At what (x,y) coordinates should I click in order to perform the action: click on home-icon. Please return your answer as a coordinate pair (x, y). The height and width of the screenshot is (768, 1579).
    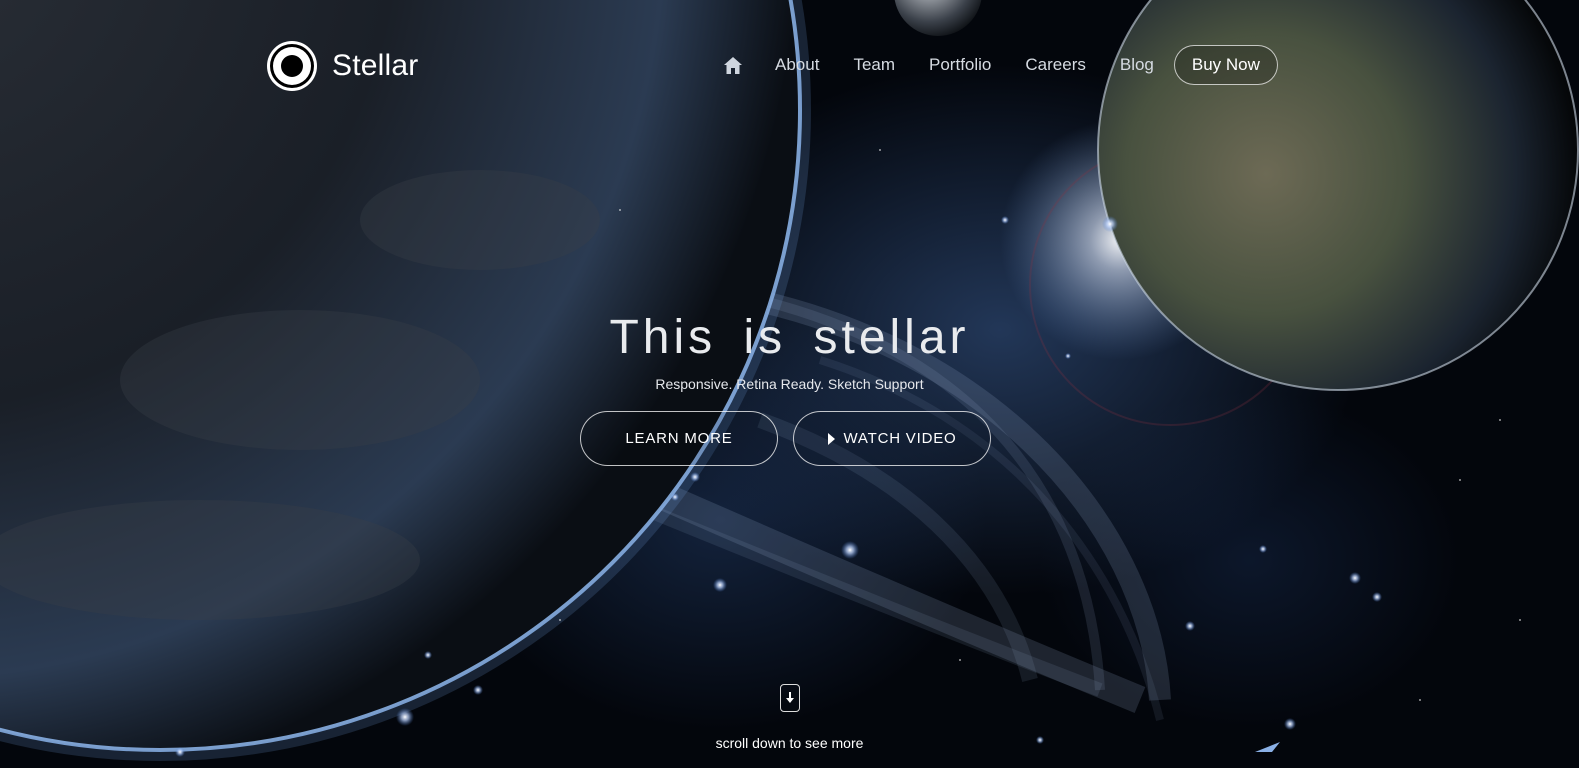
    Looking at the image, I should click on (733, 65).